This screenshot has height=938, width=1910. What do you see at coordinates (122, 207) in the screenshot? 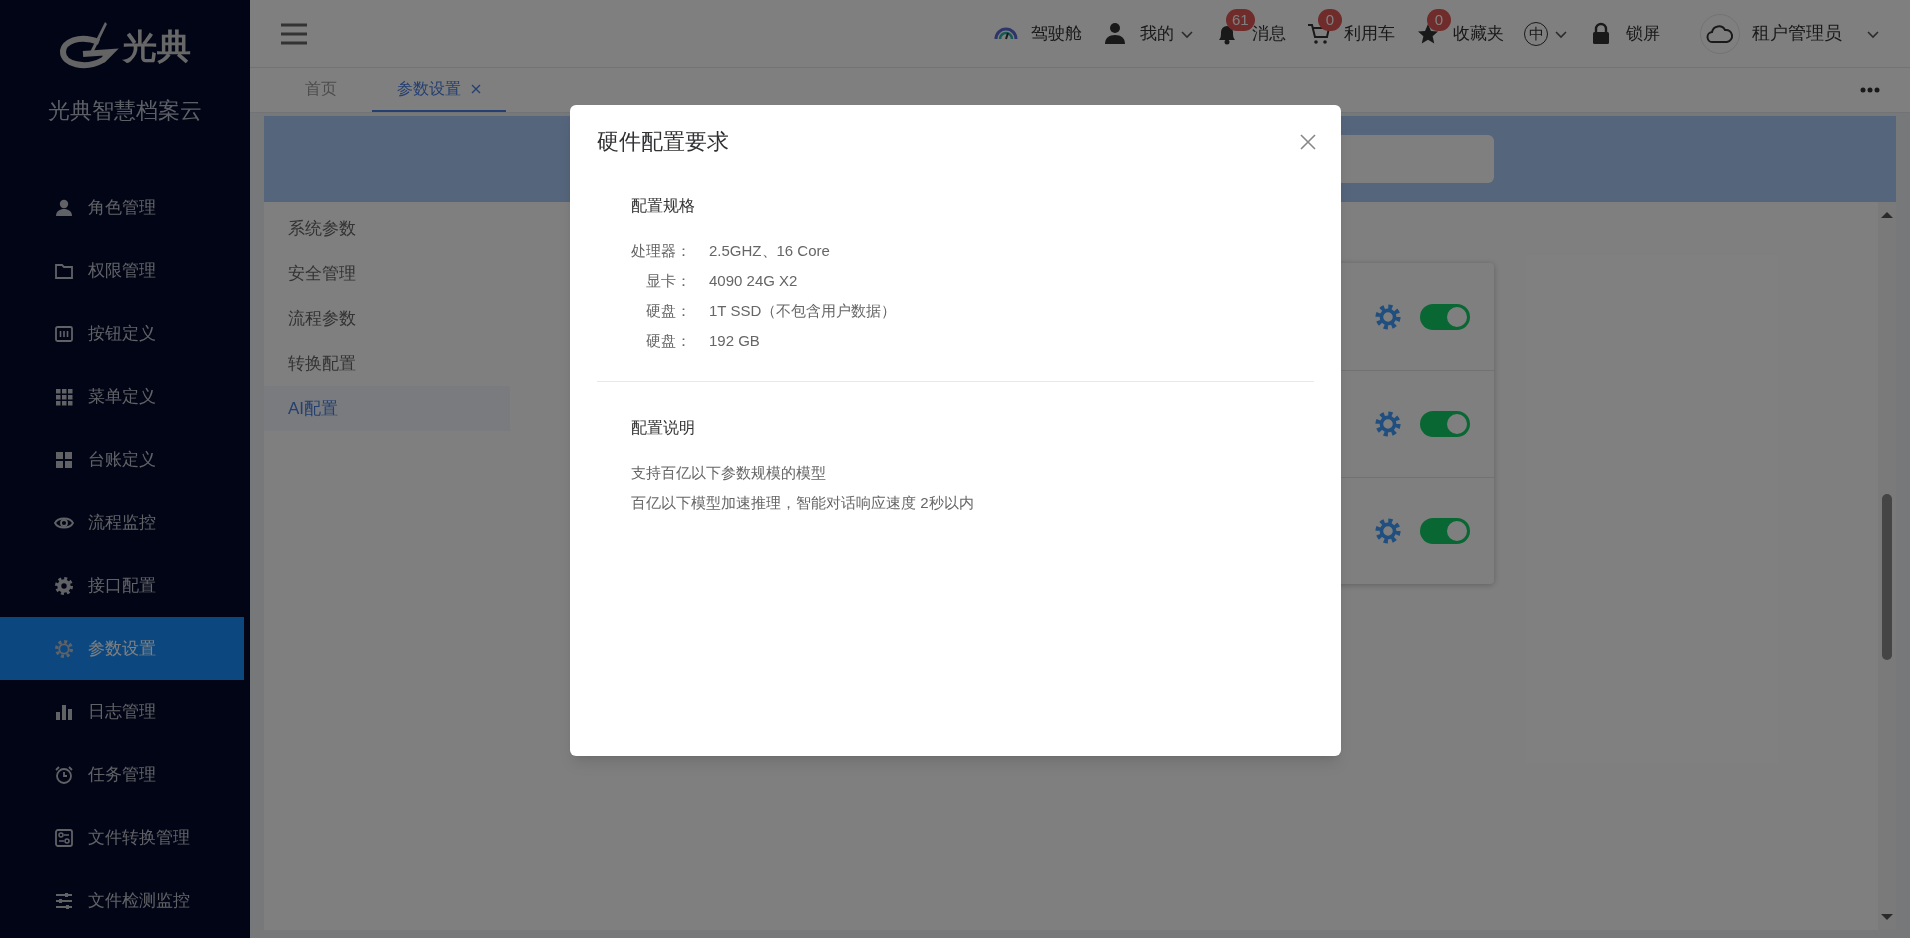
I see `sidebar-item: 角色管理` at bounding box center [122, 207].